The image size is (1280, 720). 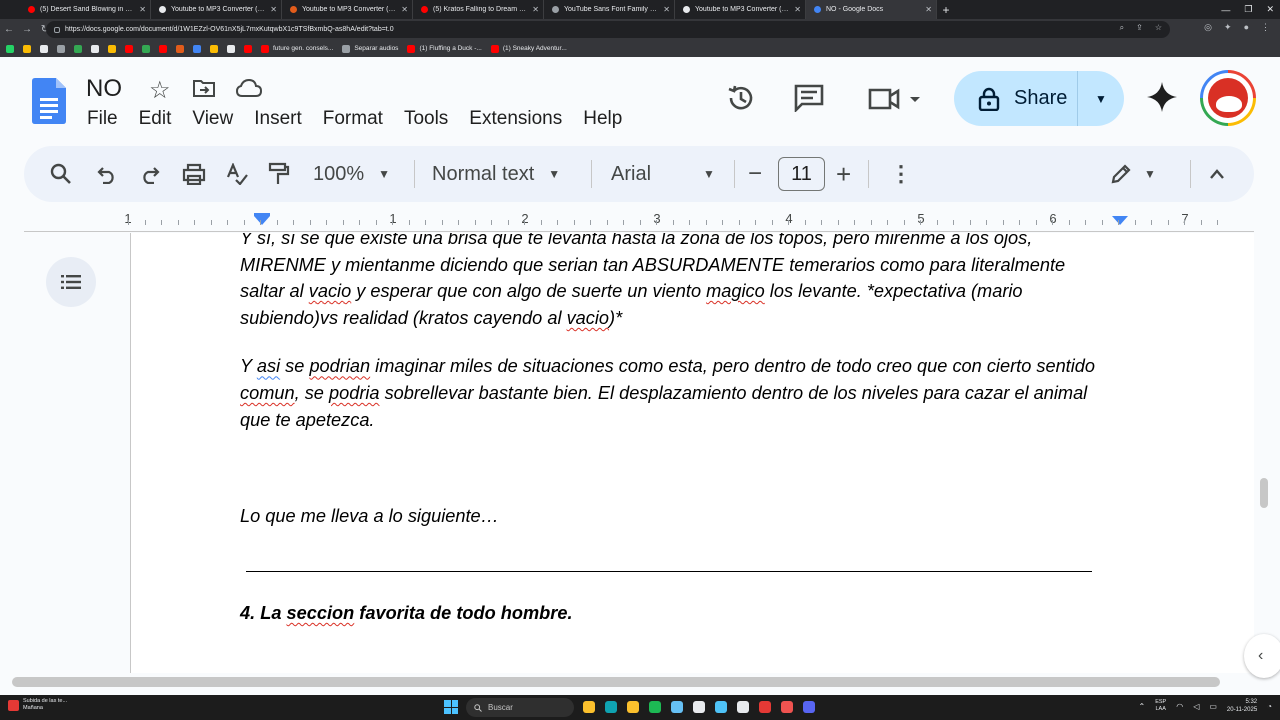 What do you see at coordinates (741, 98) in the screenshot?
I see `version-history-icon` at bounding box center [741, 98].